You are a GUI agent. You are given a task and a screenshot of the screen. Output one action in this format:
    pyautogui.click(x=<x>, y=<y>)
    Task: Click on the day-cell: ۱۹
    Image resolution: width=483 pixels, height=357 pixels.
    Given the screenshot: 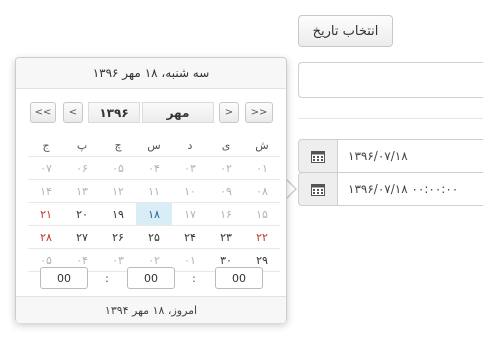 What is the action you would take?
    pyautogui.click(x=118, y=214)
    